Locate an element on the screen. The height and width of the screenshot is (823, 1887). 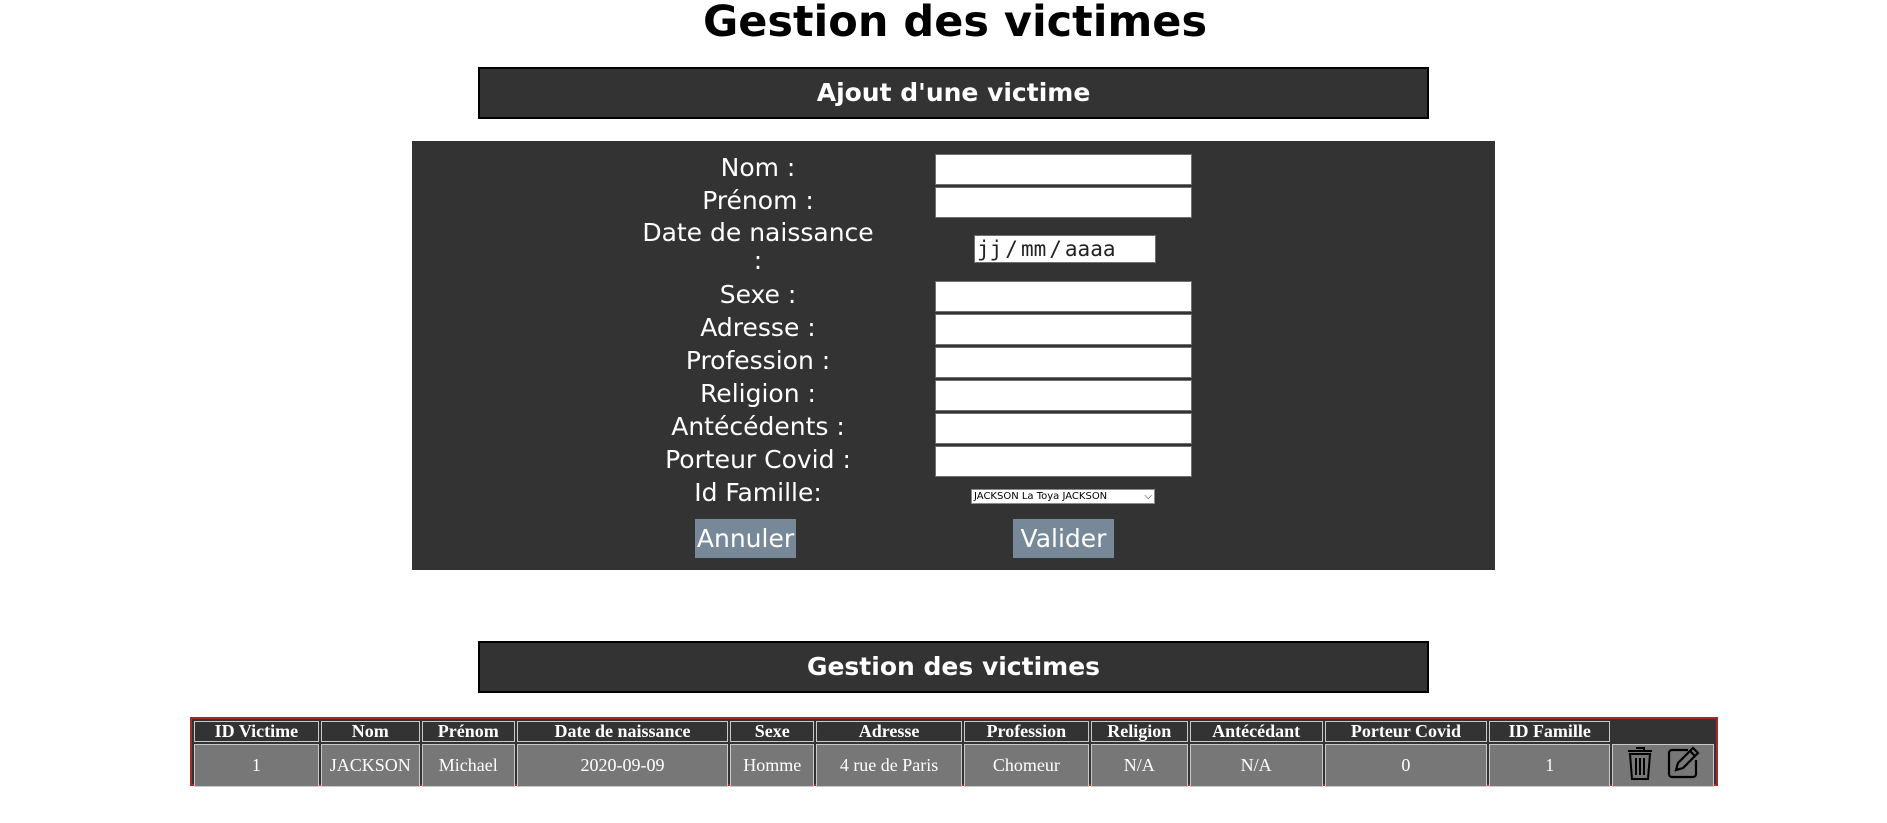
date-naissance-label-colon: : is located at coordinates (758, 260).